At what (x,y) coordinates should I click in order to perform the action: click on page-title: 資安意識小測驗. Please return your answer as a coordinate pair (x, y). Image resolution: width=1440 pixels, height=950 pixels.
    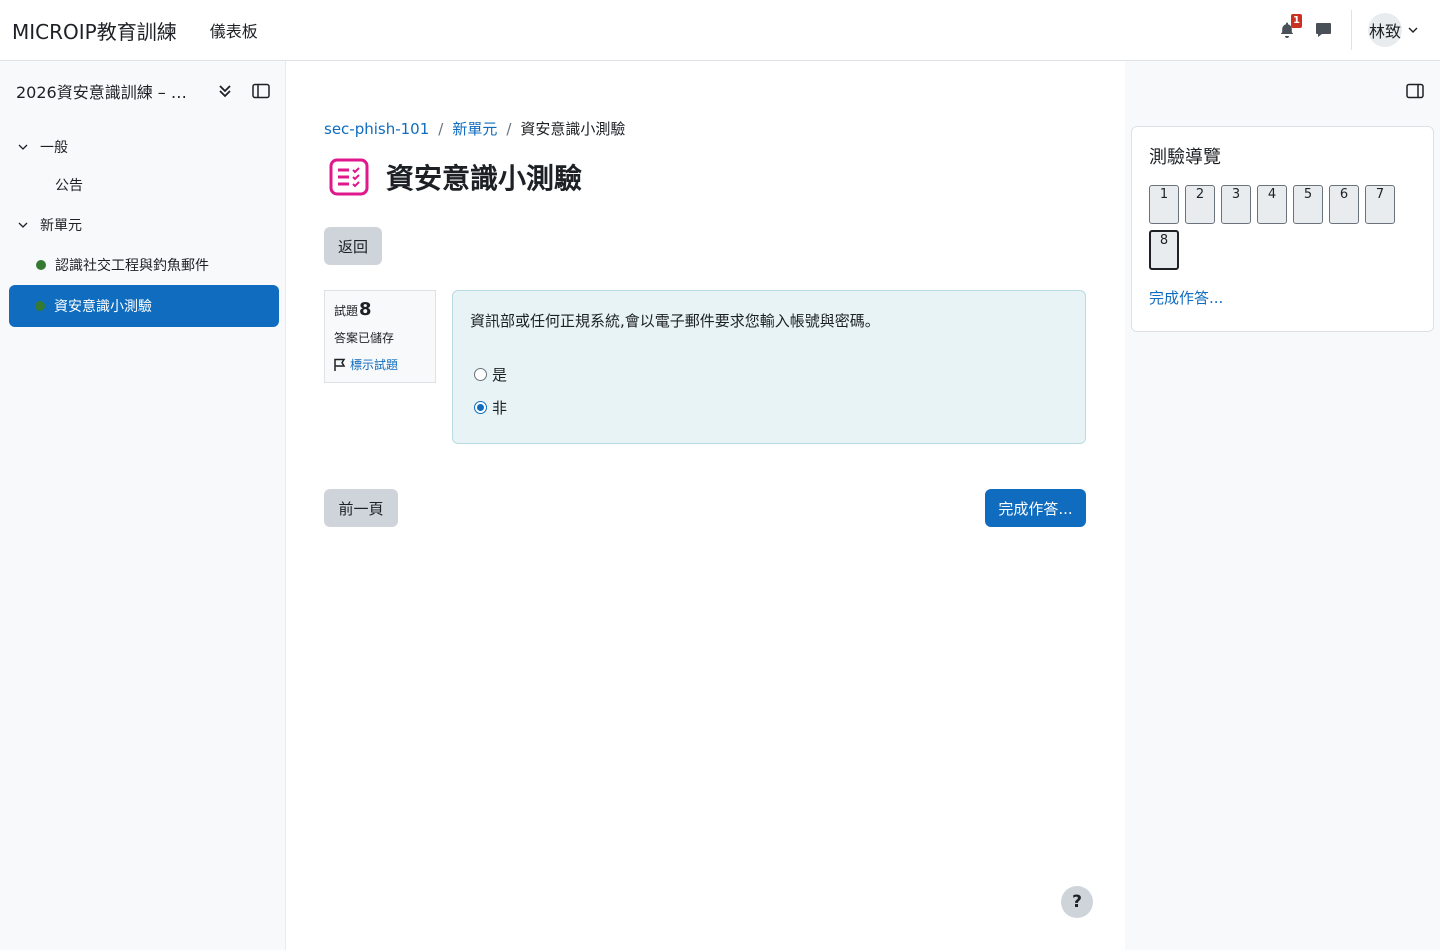
    Looking at the image, I should click on (484, 178).